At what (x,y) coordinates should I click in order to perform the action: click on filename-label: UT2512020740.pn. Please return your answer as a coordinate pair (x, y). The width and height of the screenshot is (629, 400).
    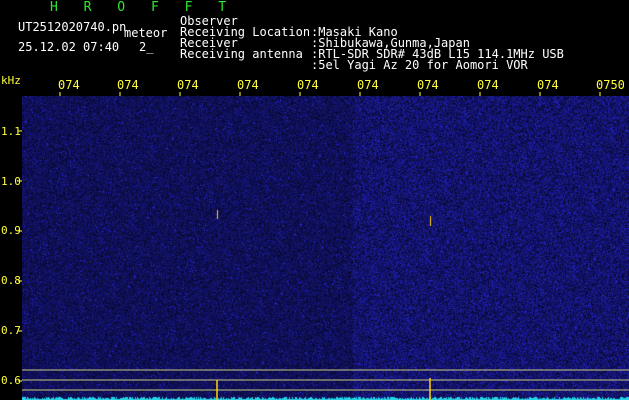
    Looking at the image, I should click on (72, 27).